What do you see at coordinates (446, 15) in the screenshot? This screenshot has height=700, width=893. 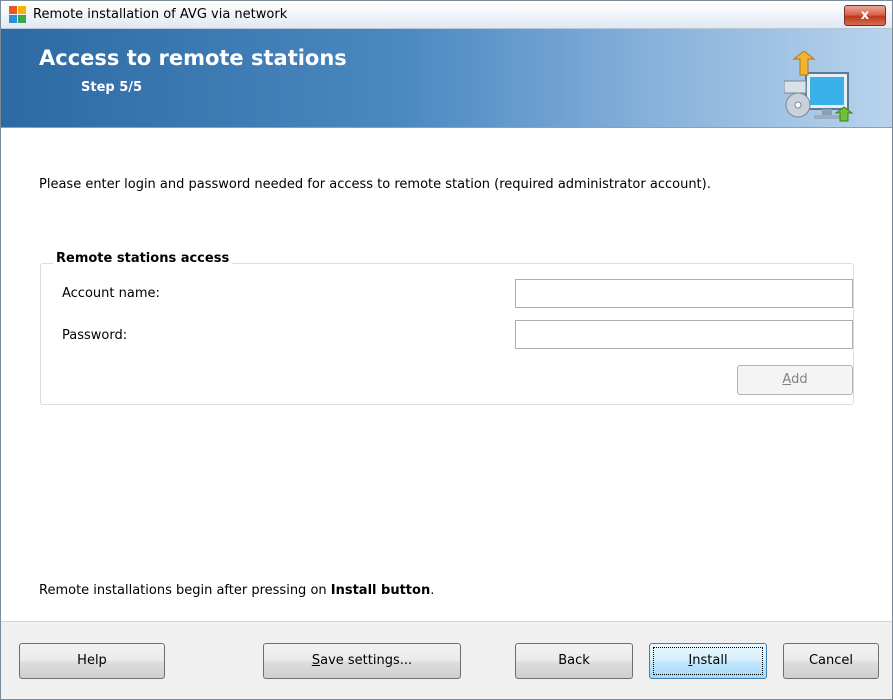 I see `title-bar: Remote installation of AVG via network x` at bounding box center [446, 15].